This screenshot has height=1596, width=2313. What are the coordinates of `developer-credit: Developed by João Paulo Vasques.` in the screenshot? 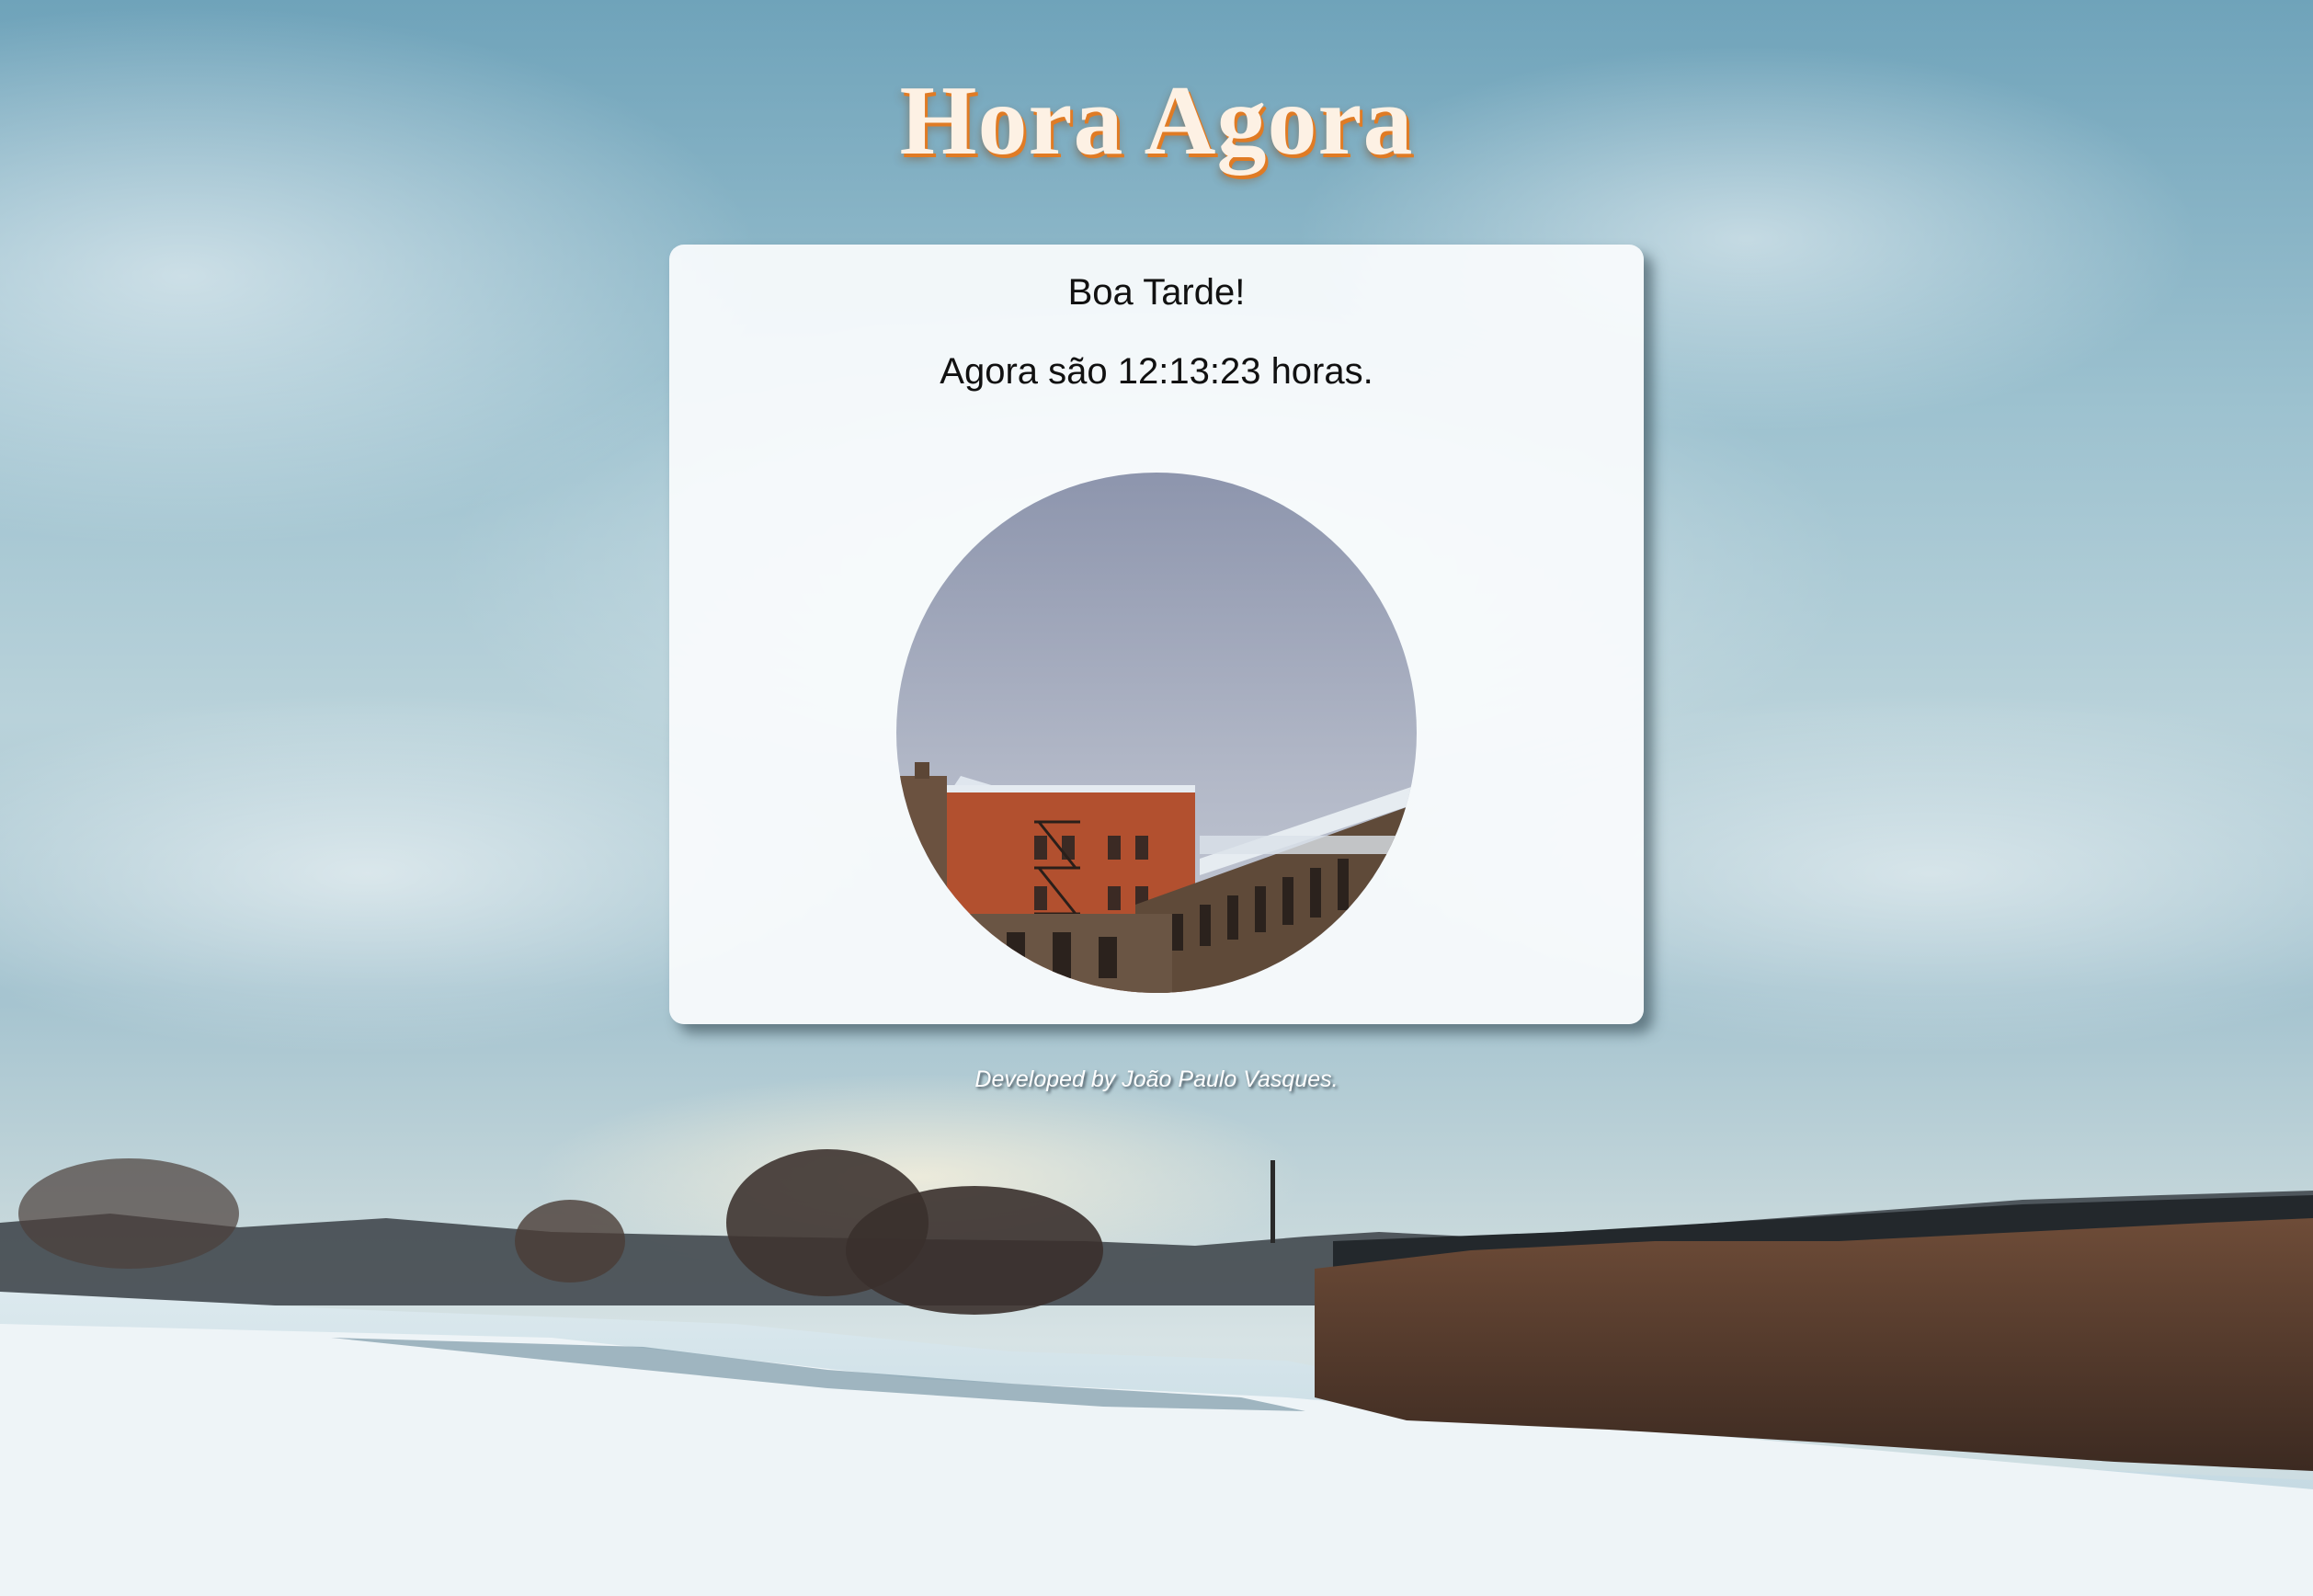 It's located at (1156, 1079).